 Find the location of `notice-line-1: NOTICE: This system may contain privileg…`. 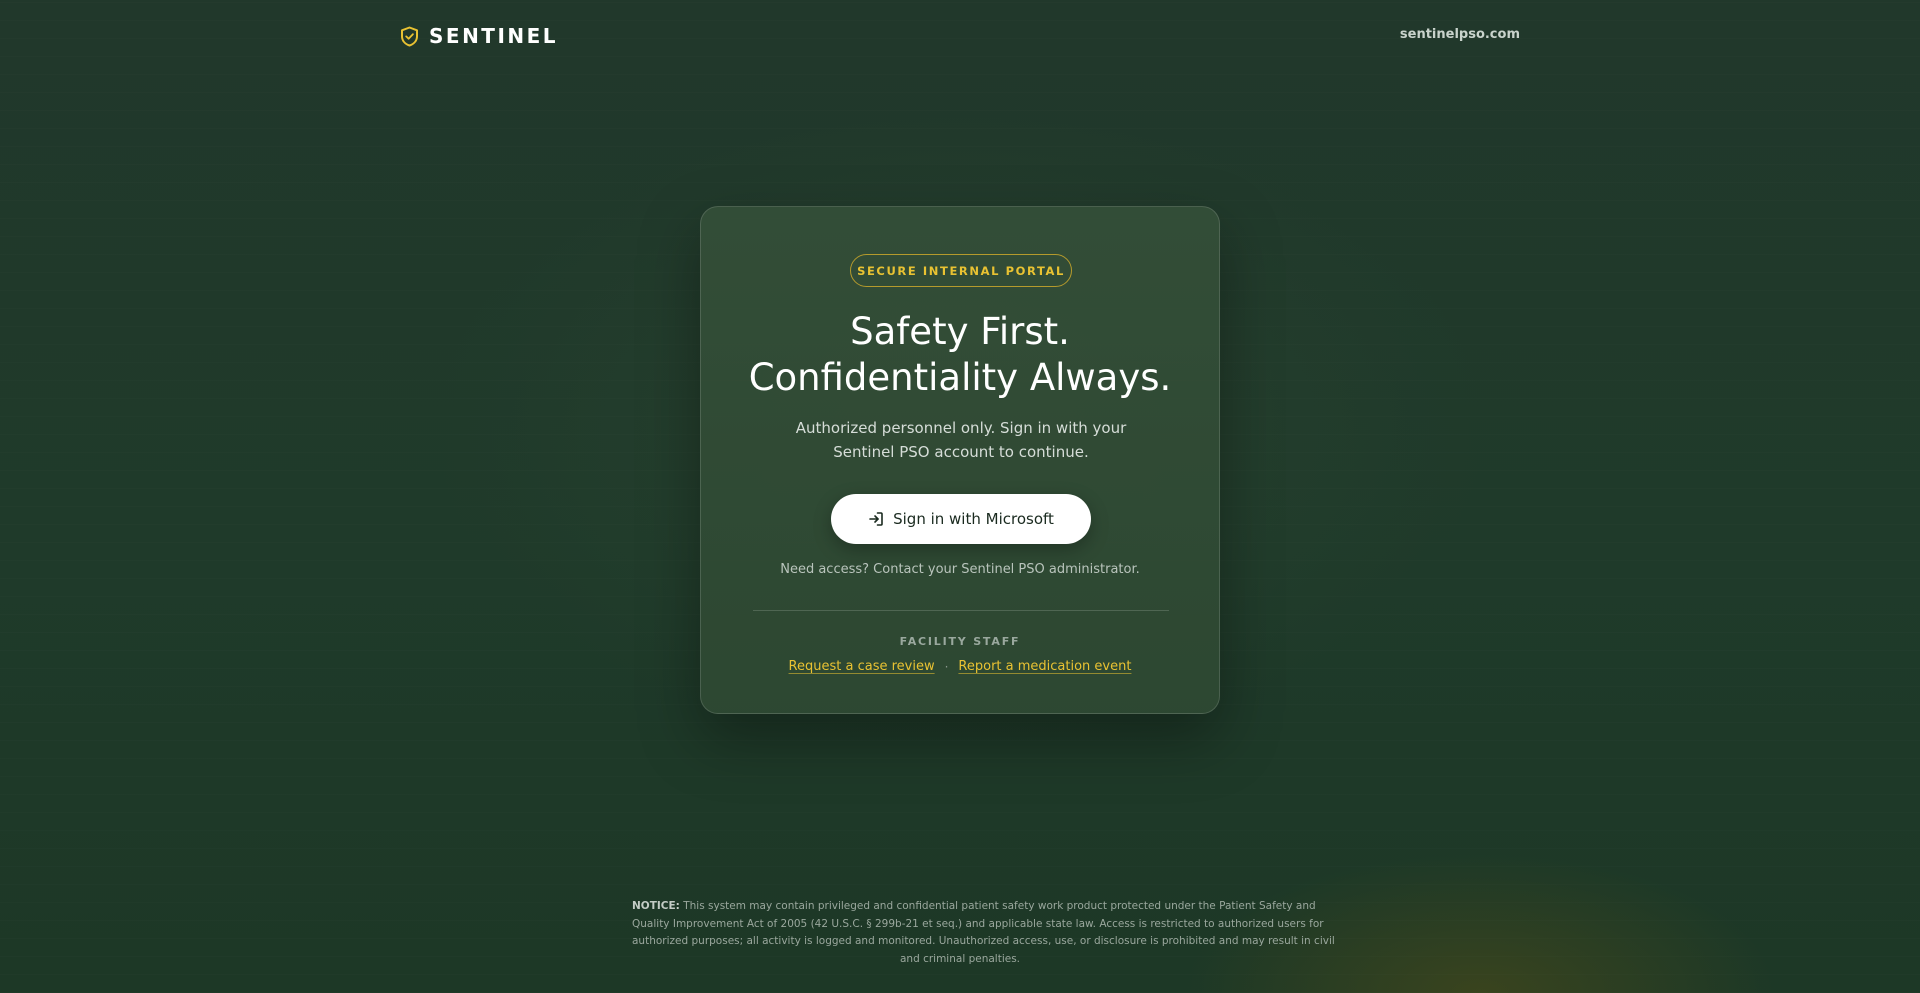

notice-line-1: NOTICE: This system may contain privileg… is located at coordinates (974, 907).